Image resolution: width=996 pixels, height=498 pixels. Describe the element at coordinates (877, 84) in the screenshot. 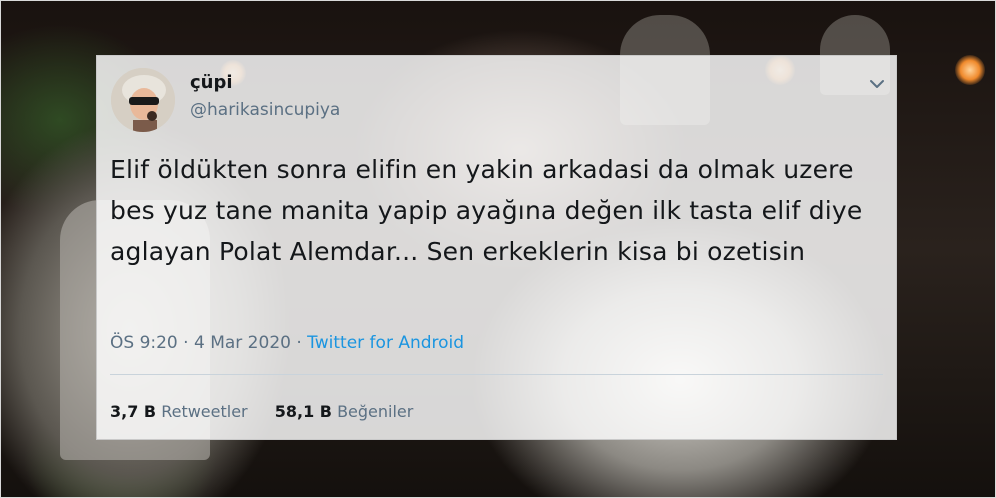

I see `chevron-down-icon` at that location.